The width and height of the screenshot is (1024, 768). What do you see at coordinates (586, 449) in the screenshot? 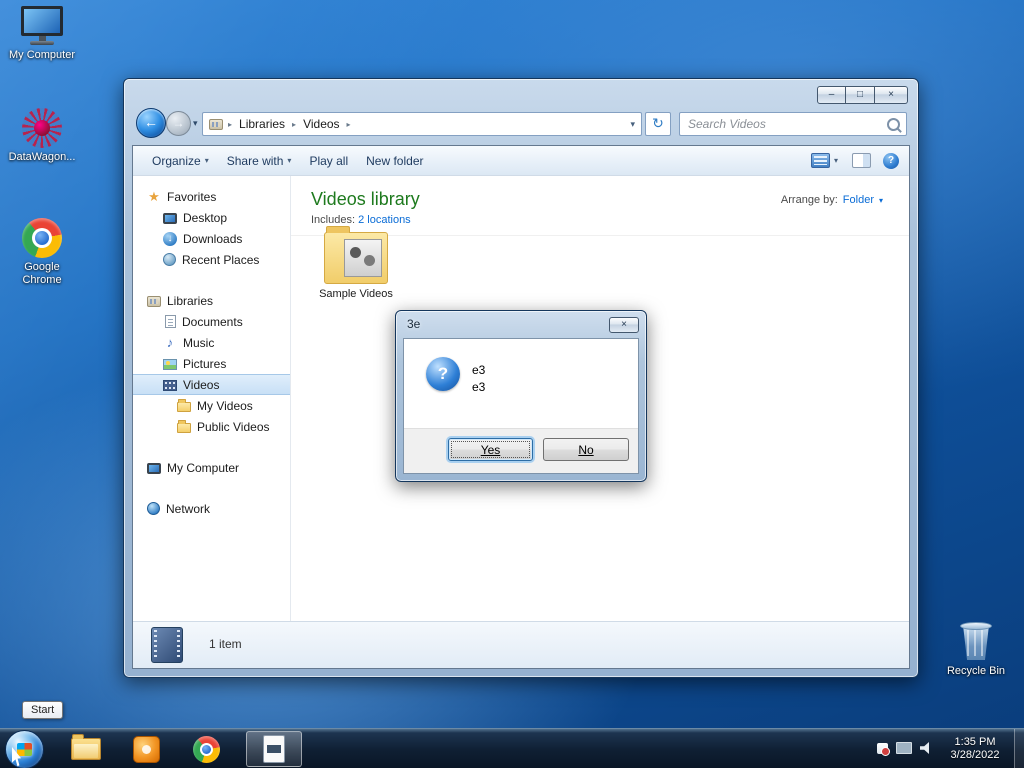
I see `no-button: No` at bounding box center [586, 449].